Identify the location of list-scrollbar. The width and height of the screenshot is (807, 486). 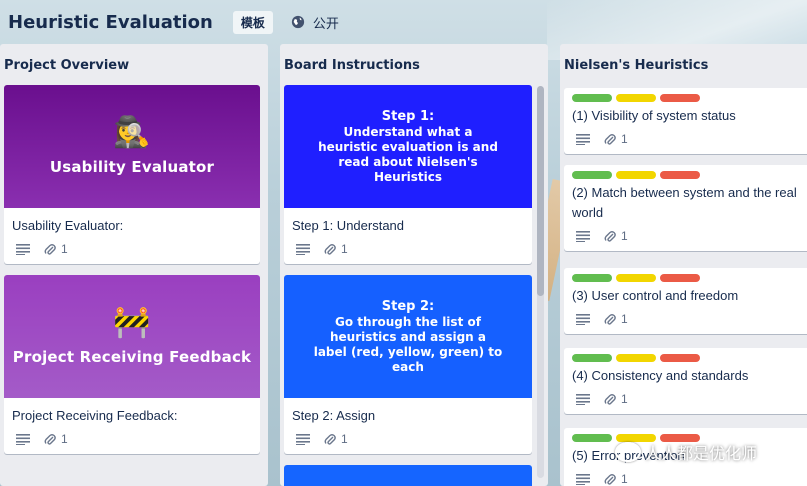
(540, 282).